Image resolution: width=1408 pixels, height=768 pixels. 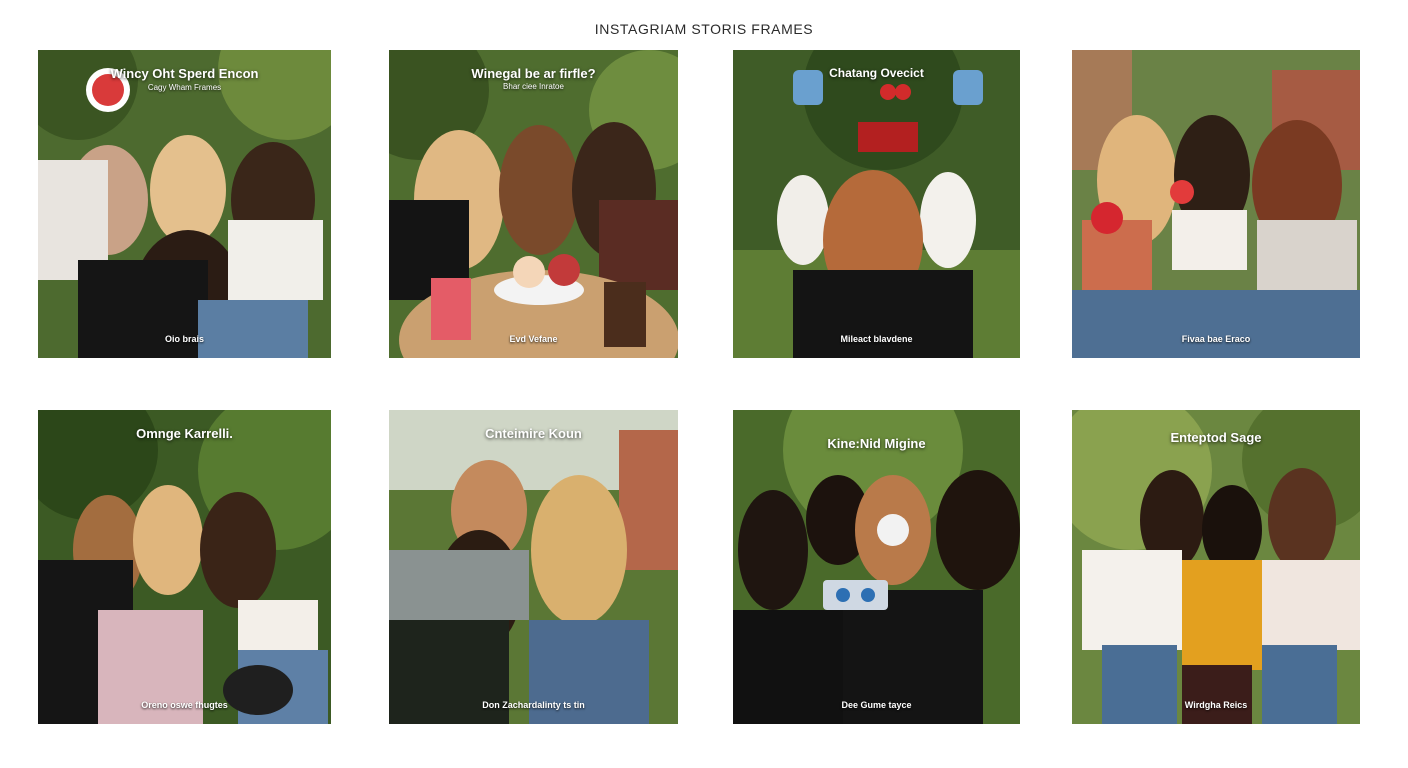 I want to click on page-title: INSTAGRIAM STORIS FRAMES, so click(x=704, y=29).